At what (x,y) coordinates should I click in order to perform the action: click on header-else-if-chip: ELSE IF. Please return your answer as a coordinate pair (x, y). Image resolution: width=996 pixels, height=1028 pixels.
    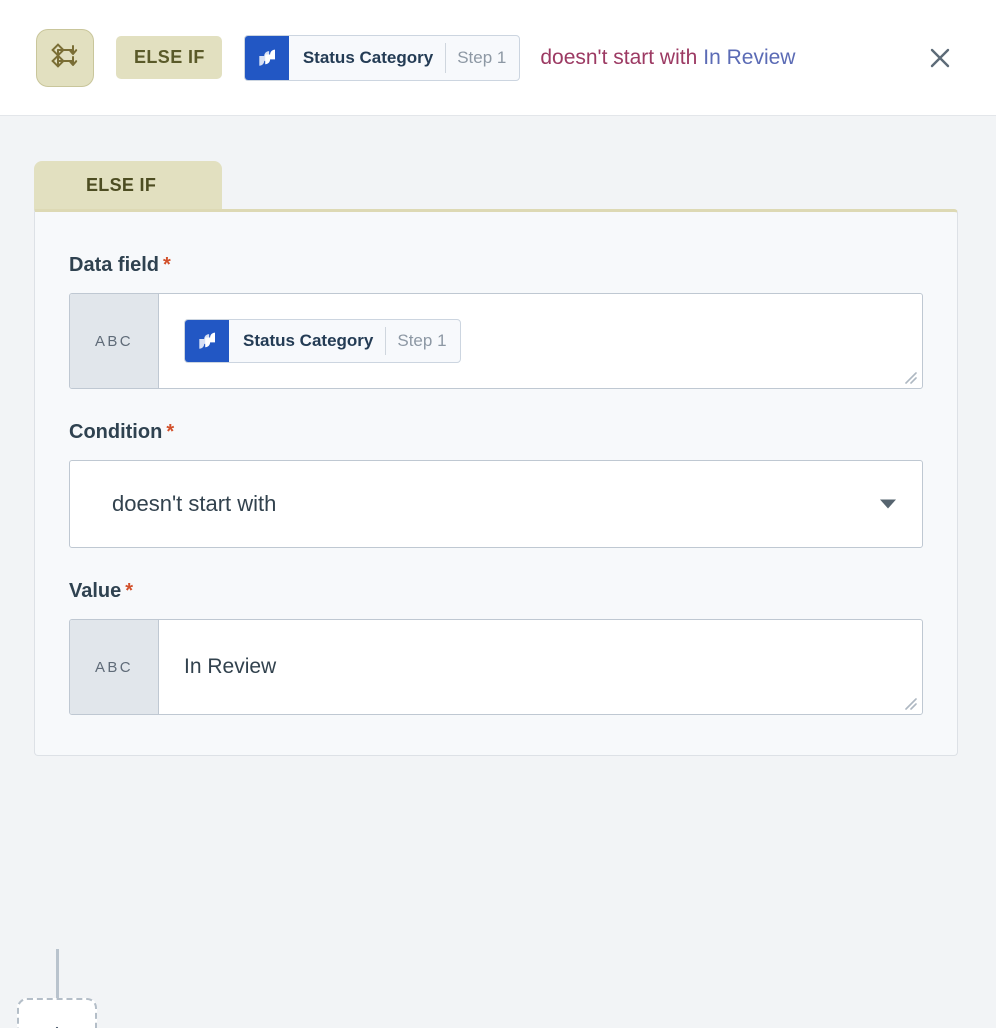
    Looking at the image, I should click on (169, 57).